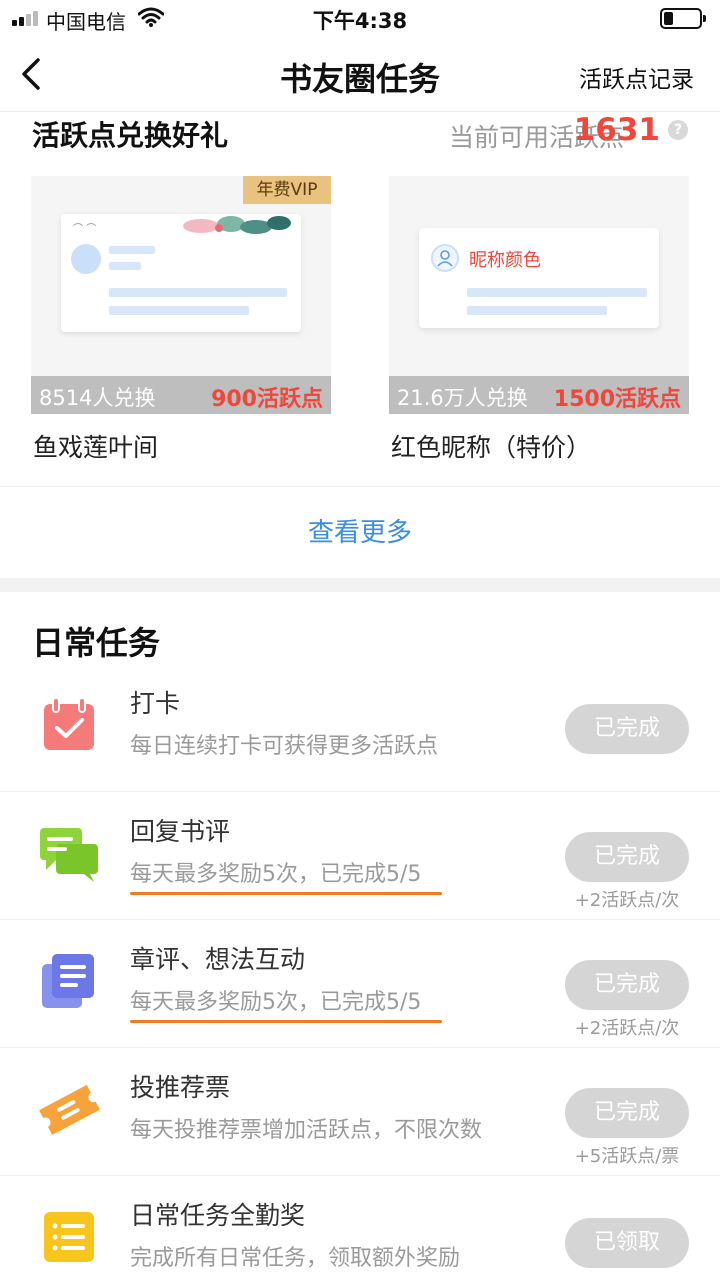 The image size is (720, 1280). I want to click on gift-name: 红色昵称（特价）, so click(491, 447).